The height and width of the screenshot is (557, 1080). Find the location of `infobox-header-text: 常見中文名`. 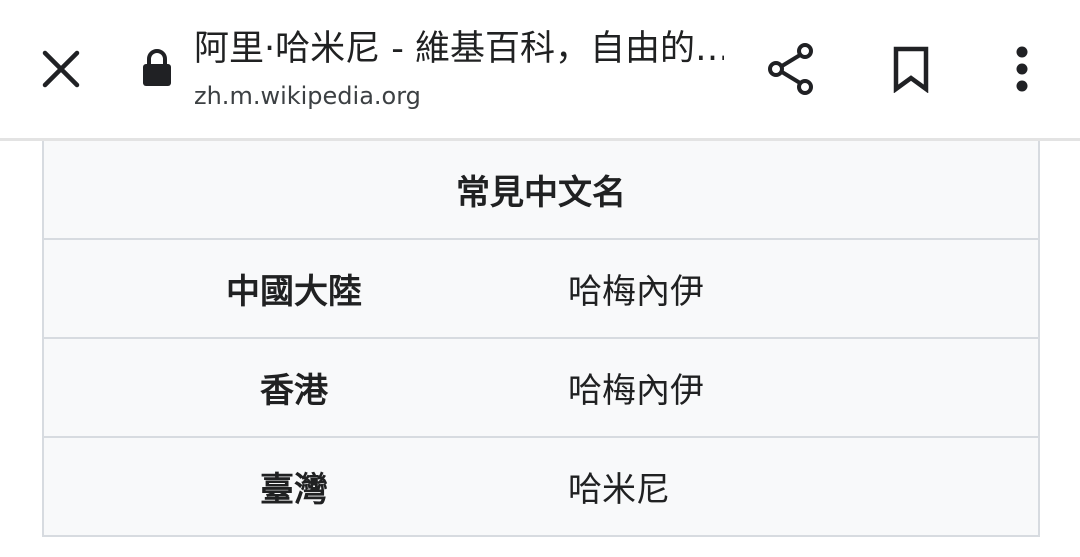

infobox-header-text: 常見中文名 is located at coordinates (541, 193).